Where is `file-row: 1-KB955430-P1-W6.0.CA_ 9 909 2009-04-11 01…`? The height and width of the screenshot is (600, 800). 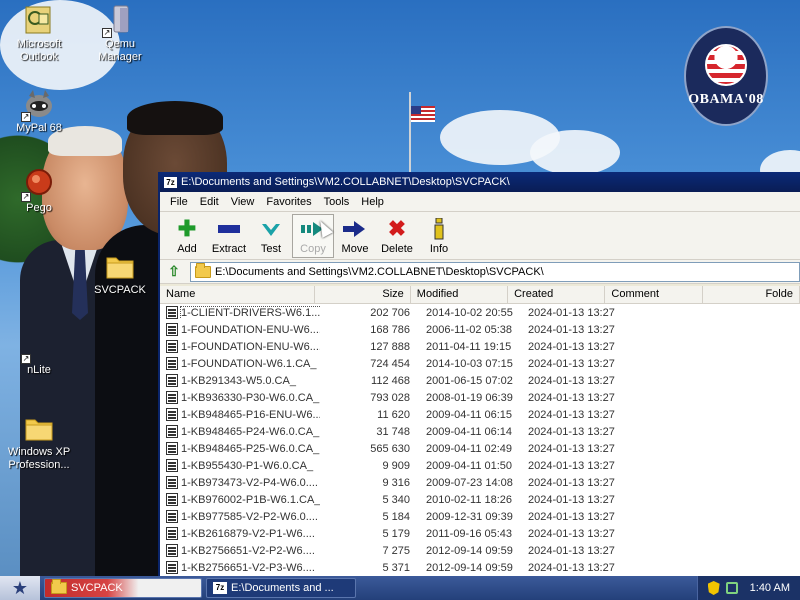 file-row: 1-KB955430-P1-W6.0.CA_ 9 909 2009-04-11 01… is located at coordinates (480, 465).